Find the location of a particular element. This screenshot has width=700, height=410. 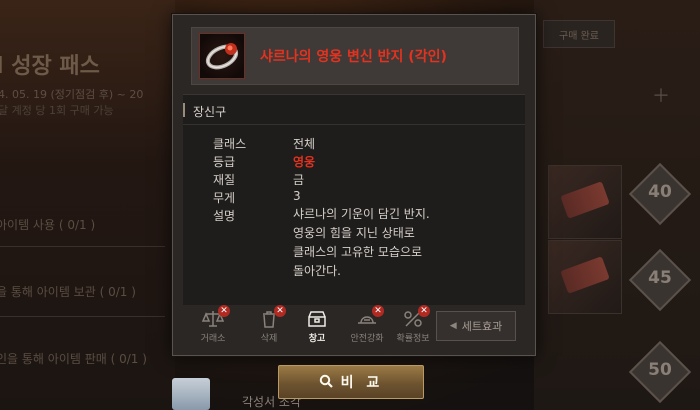

scroll-item-icon is located at coordinates (191, 394).